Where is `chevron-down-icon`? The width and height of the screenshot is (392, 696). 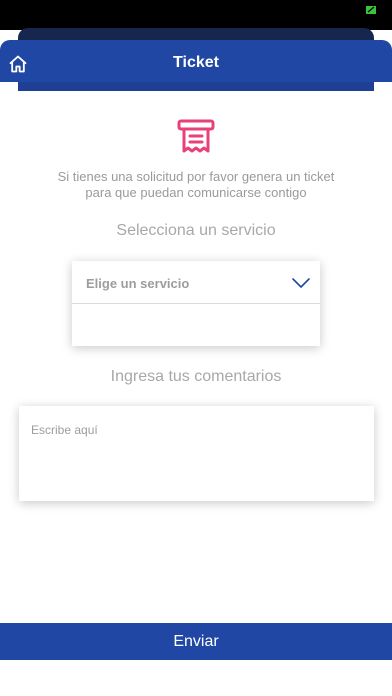
chevron-down-icon is located at coordinates (301, 283).